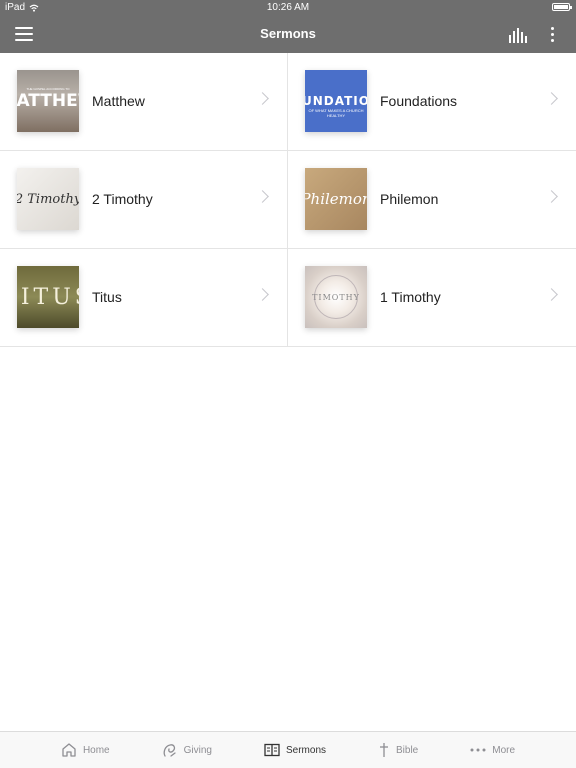  I want to click on cross-icon, so click(384, 750).